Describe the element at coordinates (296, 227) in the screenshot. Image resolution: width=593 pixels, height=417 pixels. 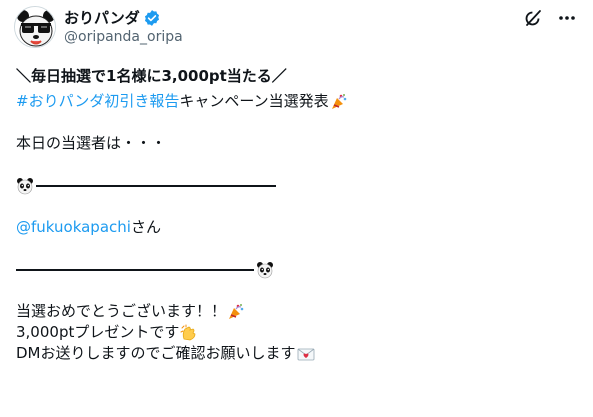
I see `winner-line: @fukuokapachi さん` at that location.